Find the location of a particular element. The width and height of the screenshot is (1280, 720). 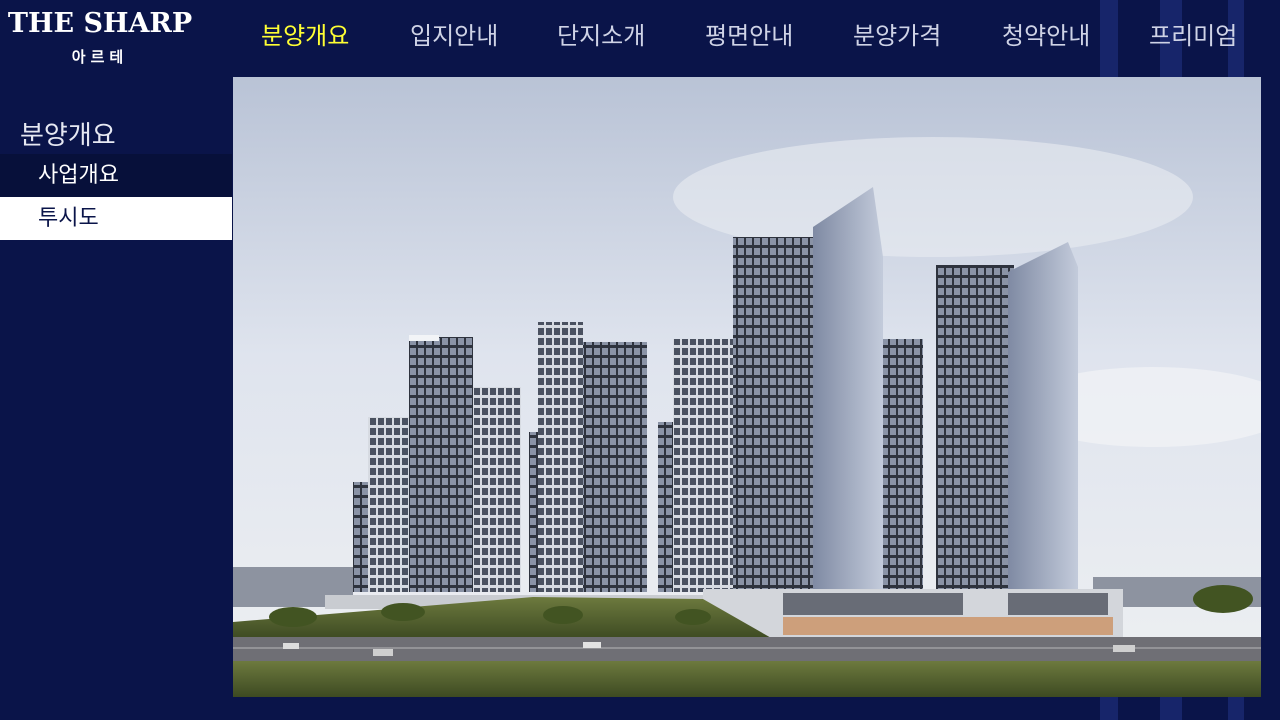

nav-item-overview: 분양개요 is located at coordinates (305, 33).